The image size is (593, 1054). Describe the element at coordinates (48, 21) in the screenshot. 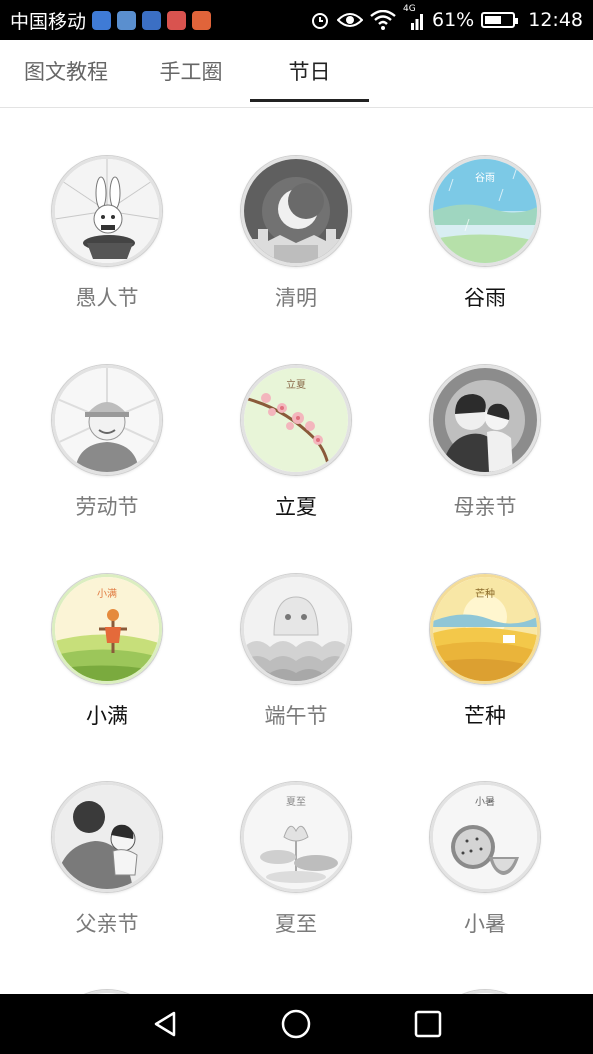

I see `carrier-name: 中国移动` at that location.